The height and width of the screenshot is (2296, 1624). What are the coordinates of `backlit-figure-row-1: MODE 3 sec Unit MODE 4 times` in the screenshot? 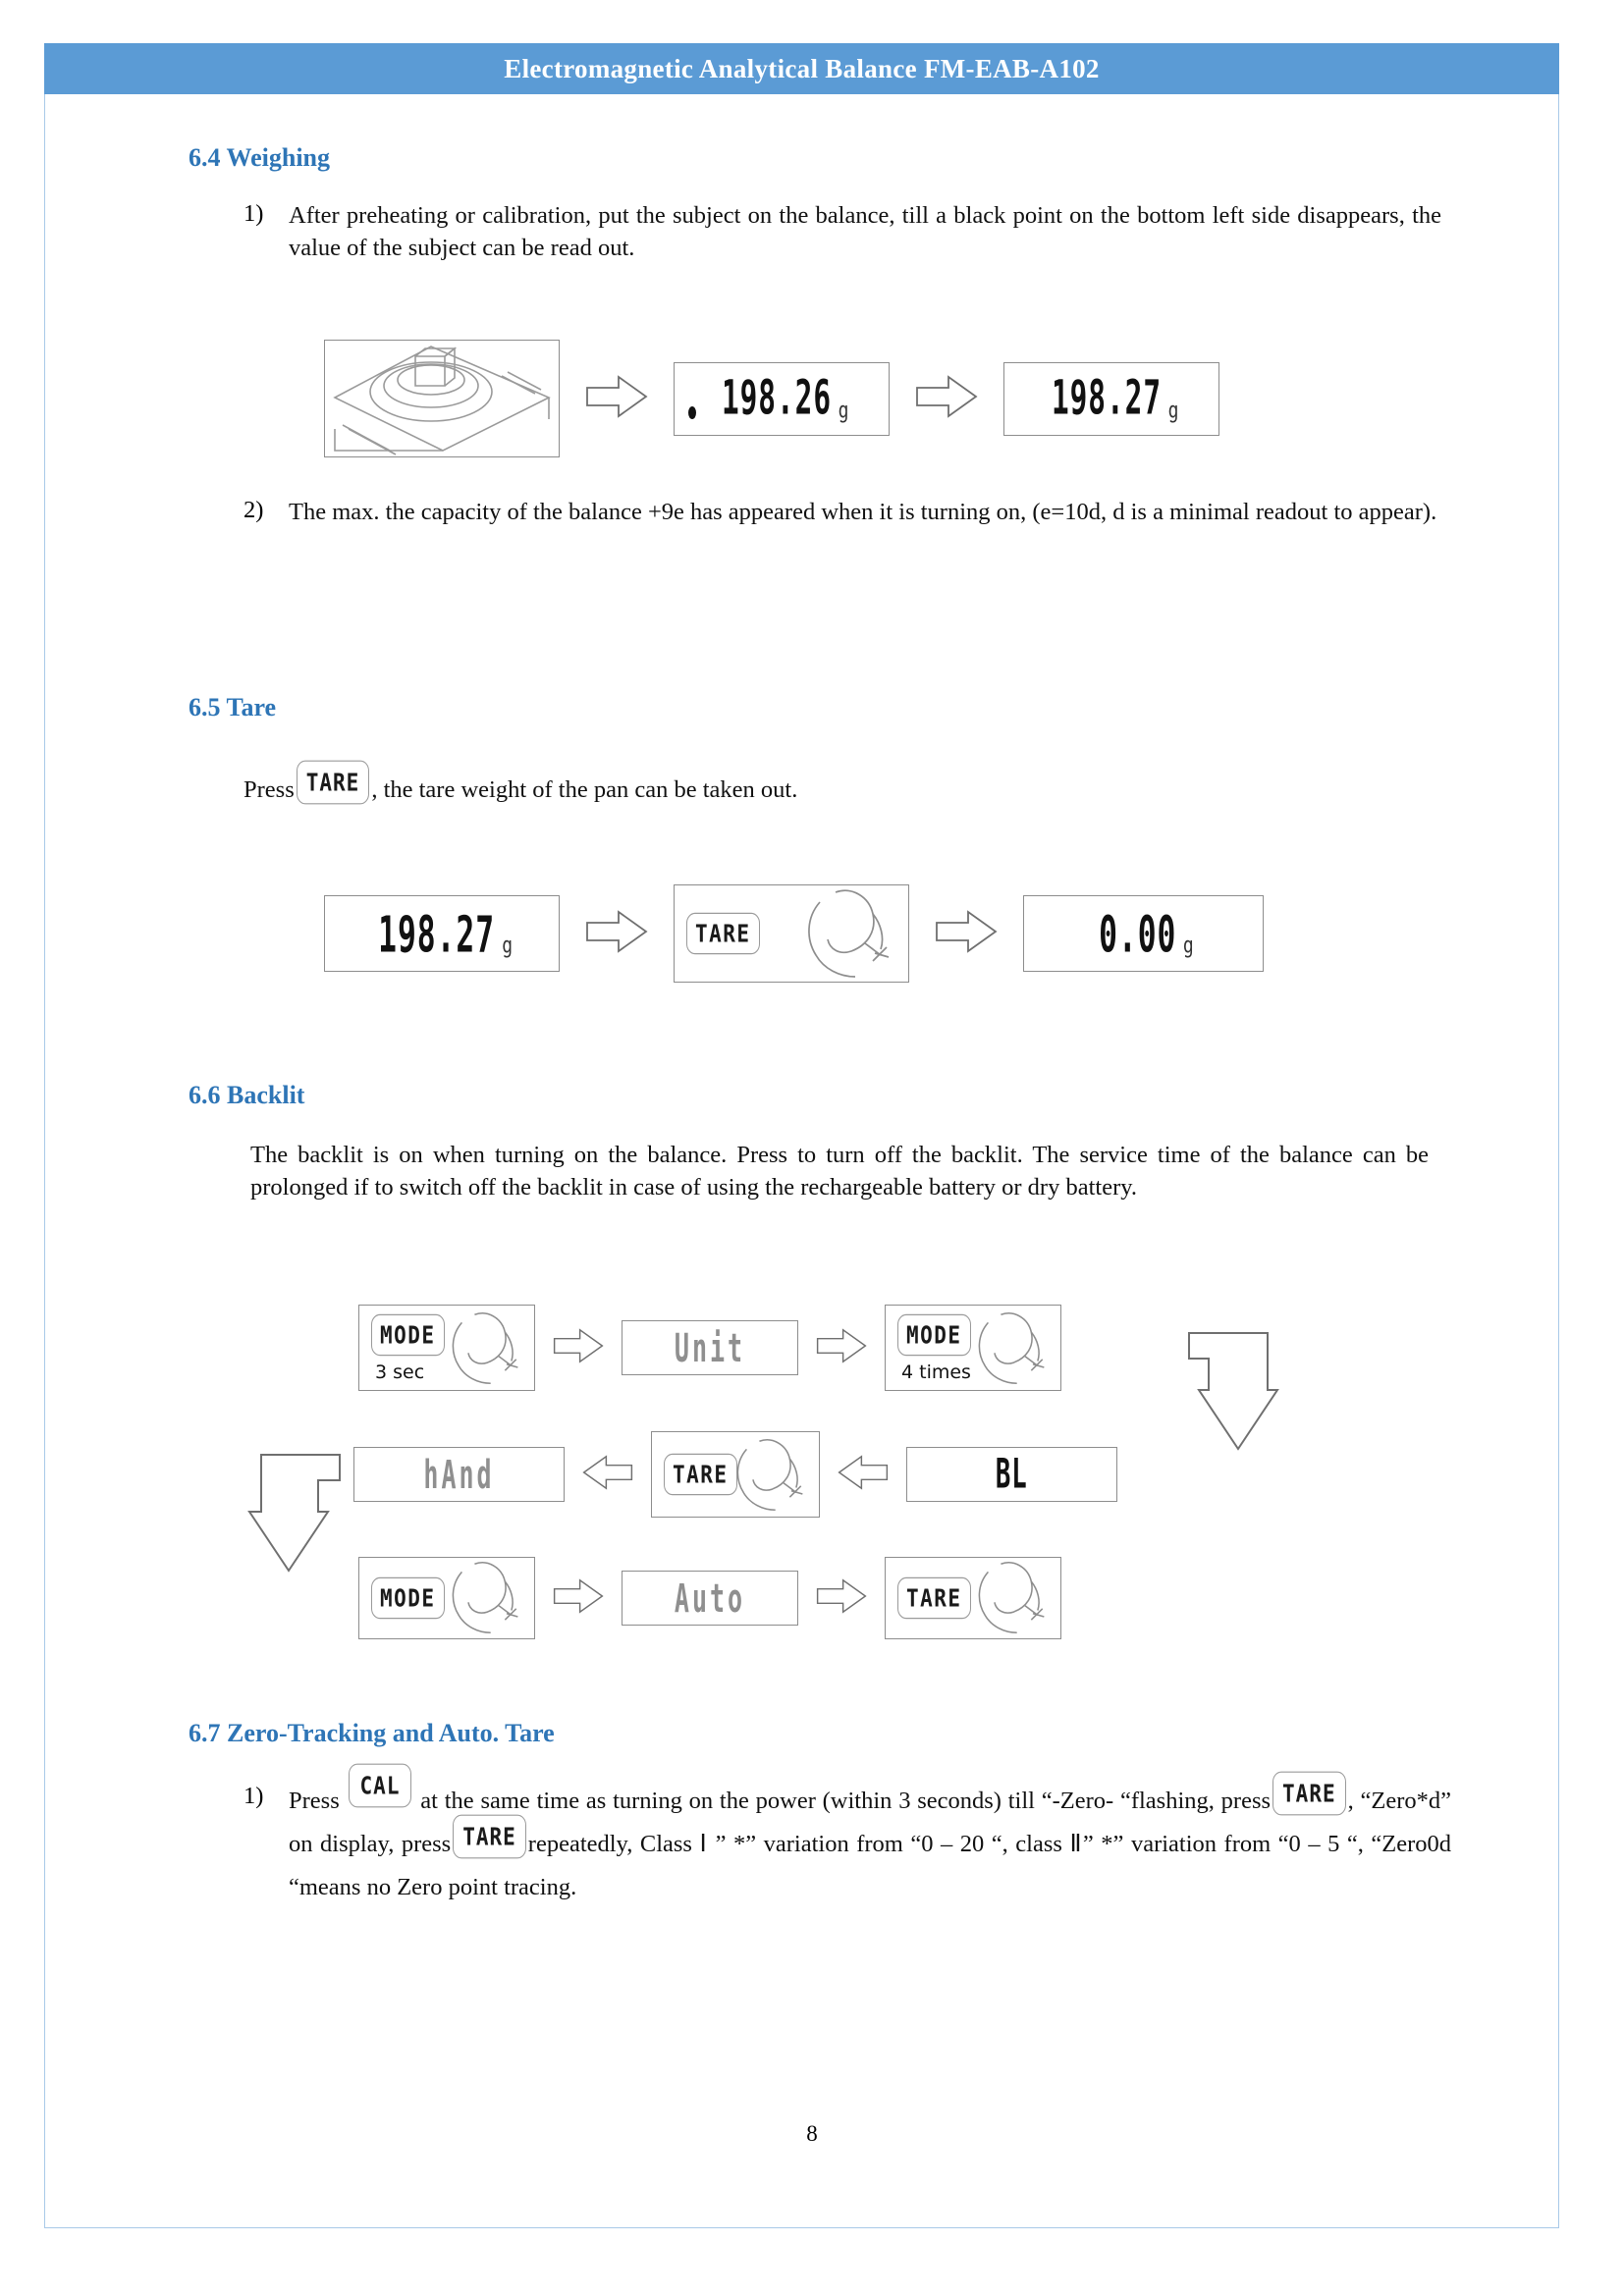 It's located at (709, 1348).